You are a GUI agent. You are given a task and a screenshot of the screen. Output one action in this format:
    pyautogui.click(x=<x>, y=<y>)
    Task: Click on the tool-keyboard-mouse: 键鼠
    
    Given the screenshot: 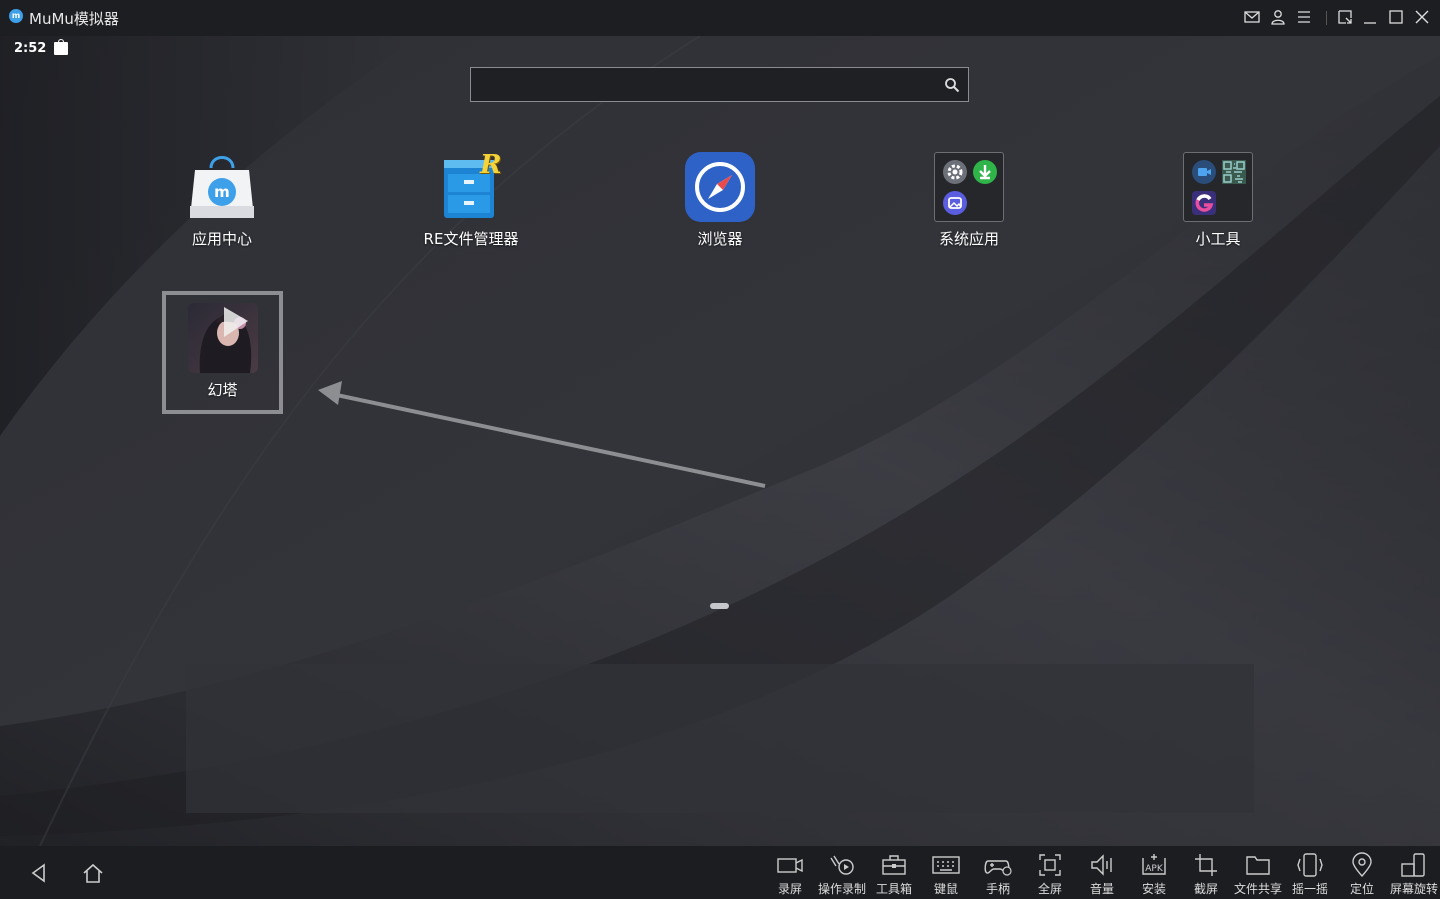 What is the action you would take?
    pyautogui.click(x=946, y=874)
    